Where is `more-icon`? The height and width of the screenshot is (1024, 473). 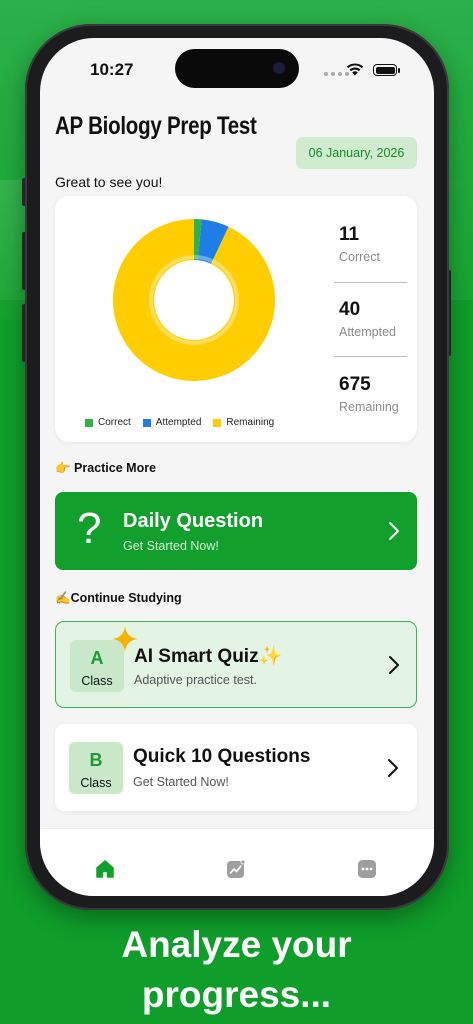 more-icon is located at coordinates (367, 869).